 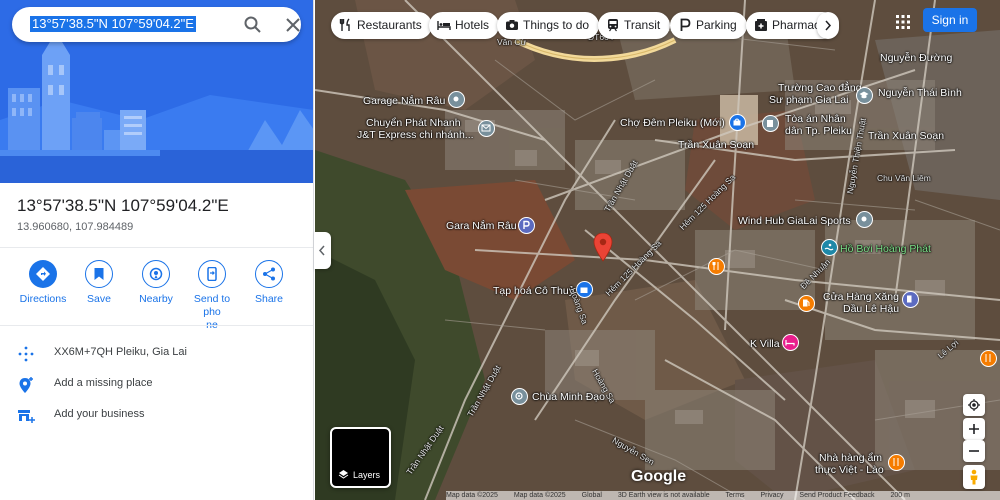 I want to click on poi-wind-hub, so click(x=864, y=219).